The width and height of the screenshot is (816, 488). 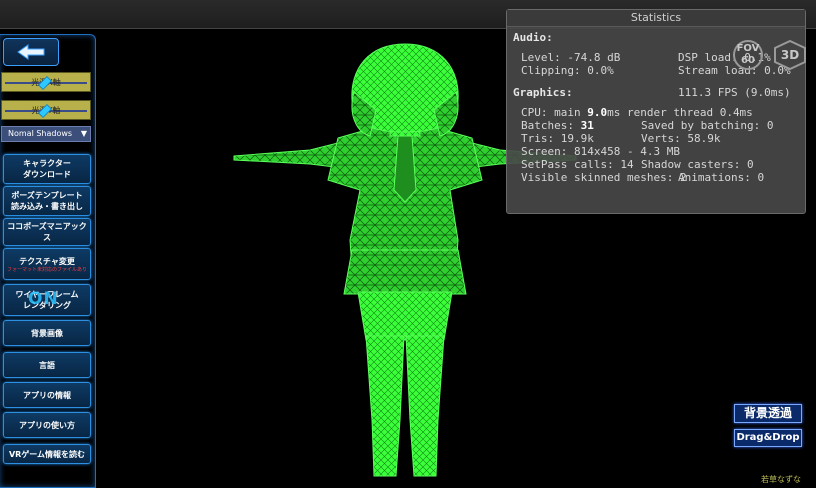 I want to click on 3d-view-button: 3D, so click(x=790, y=55).